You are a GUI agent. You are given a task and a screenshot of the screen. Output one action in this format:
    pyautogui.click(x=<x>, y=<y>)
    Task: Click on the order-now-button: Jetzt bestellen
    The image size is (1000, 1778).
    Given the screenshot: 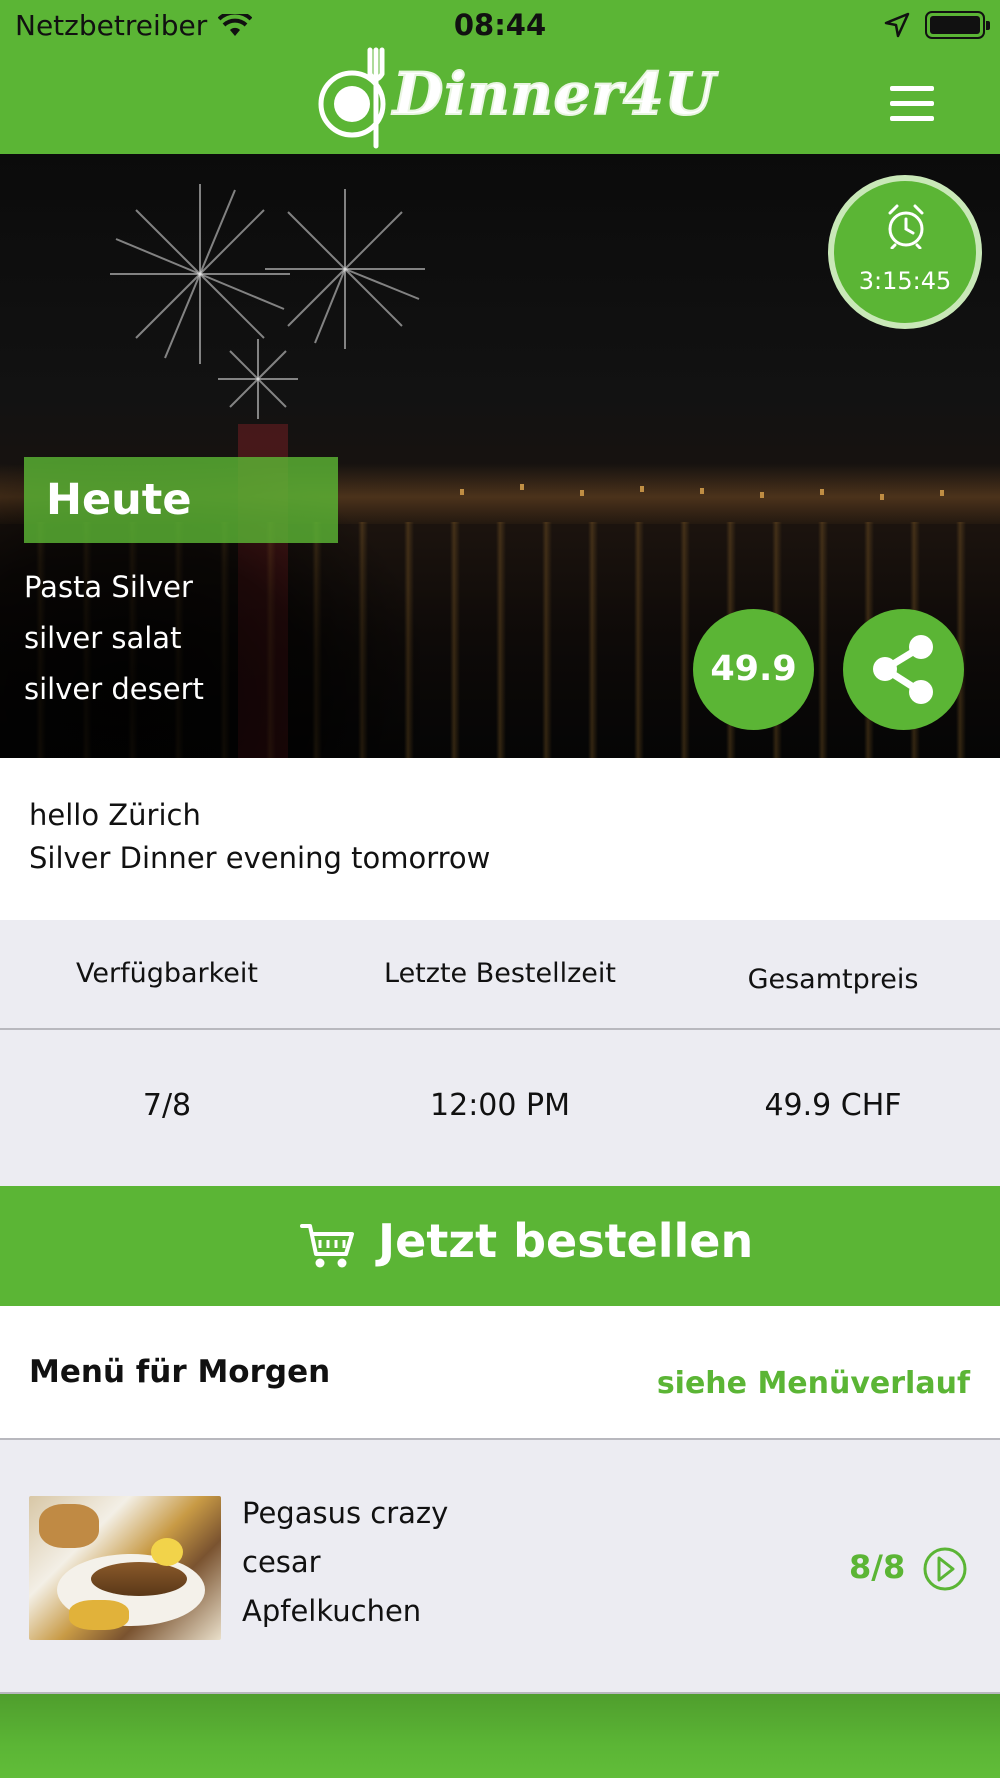 What is the action you would take?
    pyautogui.click(x=500, y=1246)
    